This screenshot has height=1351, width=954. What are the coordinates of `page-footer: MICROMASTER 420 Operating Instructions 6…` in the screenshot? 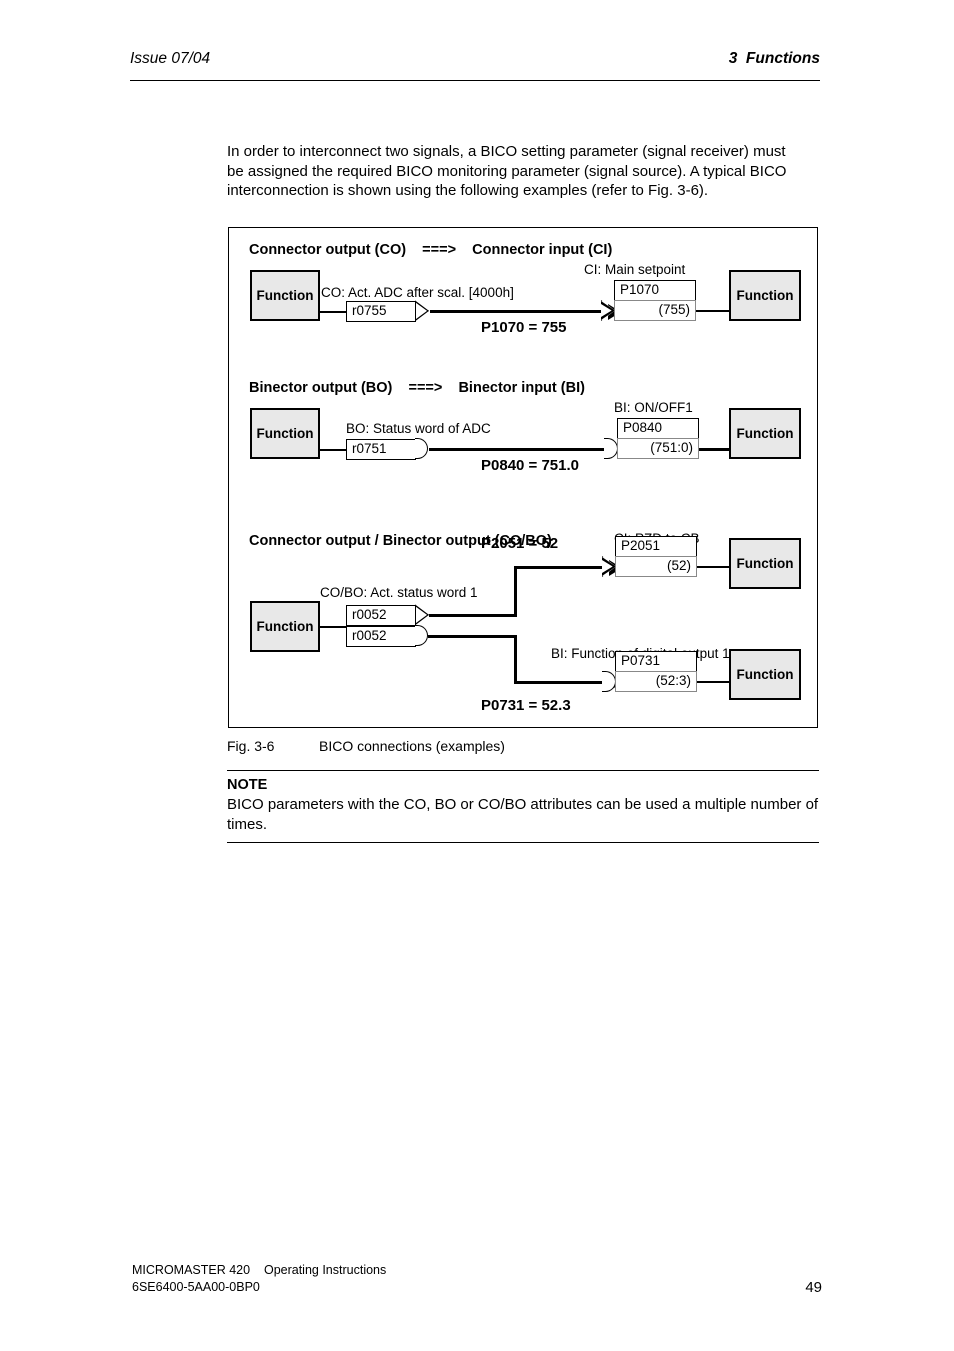 It's located at (477, 1279).